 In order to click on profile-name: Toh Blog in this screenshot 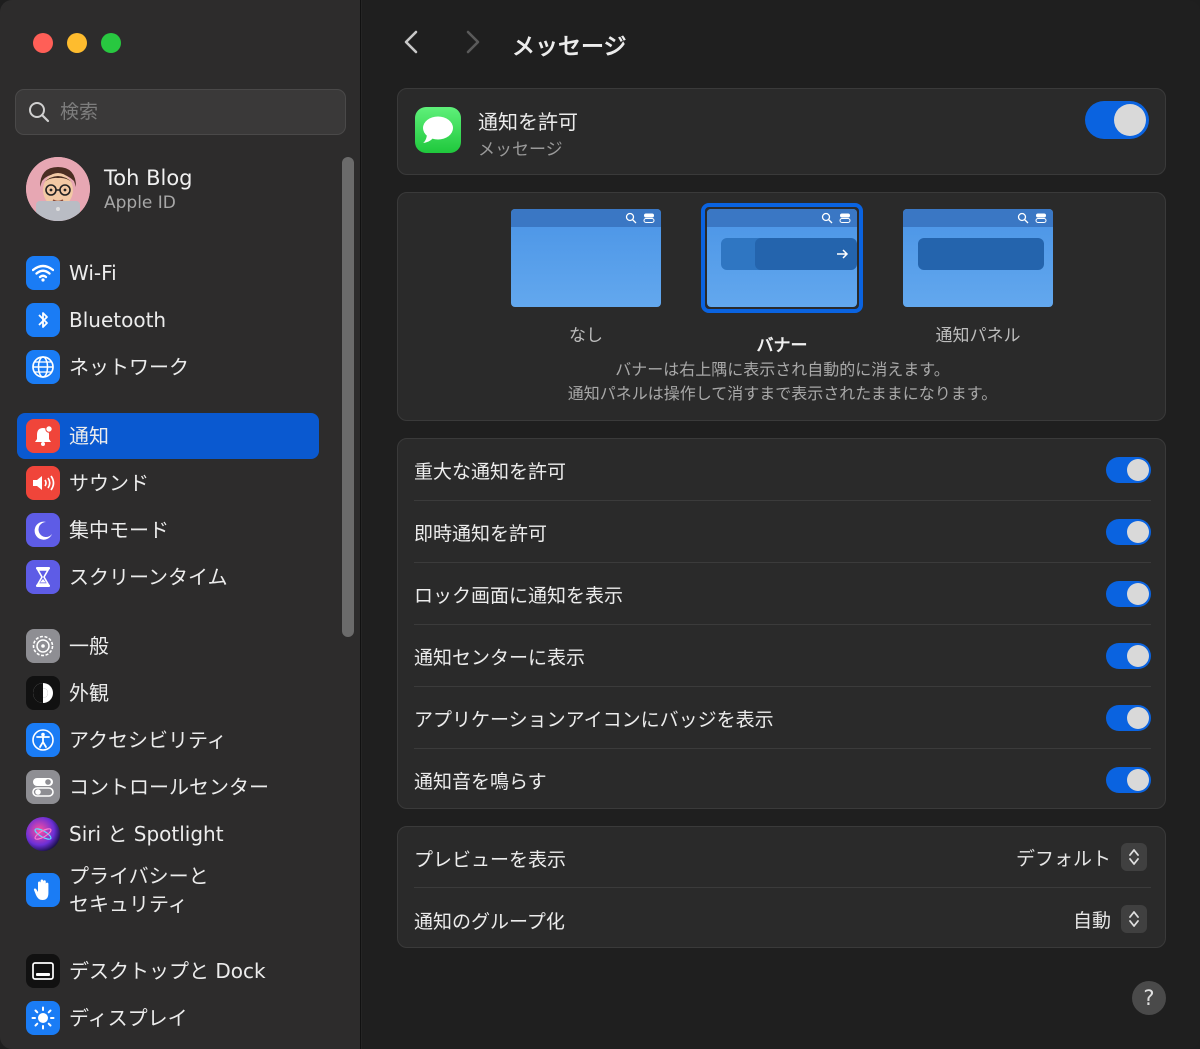, I will do `click(148, 177)`.